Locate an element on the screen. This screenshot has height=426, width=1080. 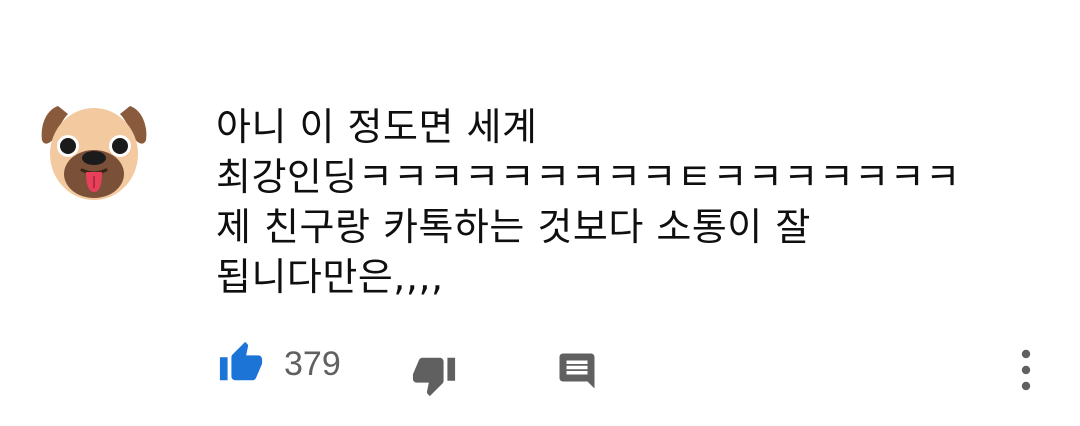
pug-avatar-icon is located at coordinates (94, 153).